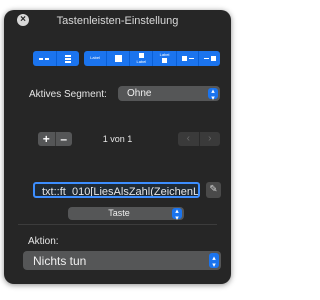 The height and width of the screenshot is (300, 320). What do you see at coordinates (43, 241) in the screenshot?
I see `action-label: Aktion:` at bounding box center [43, 241].